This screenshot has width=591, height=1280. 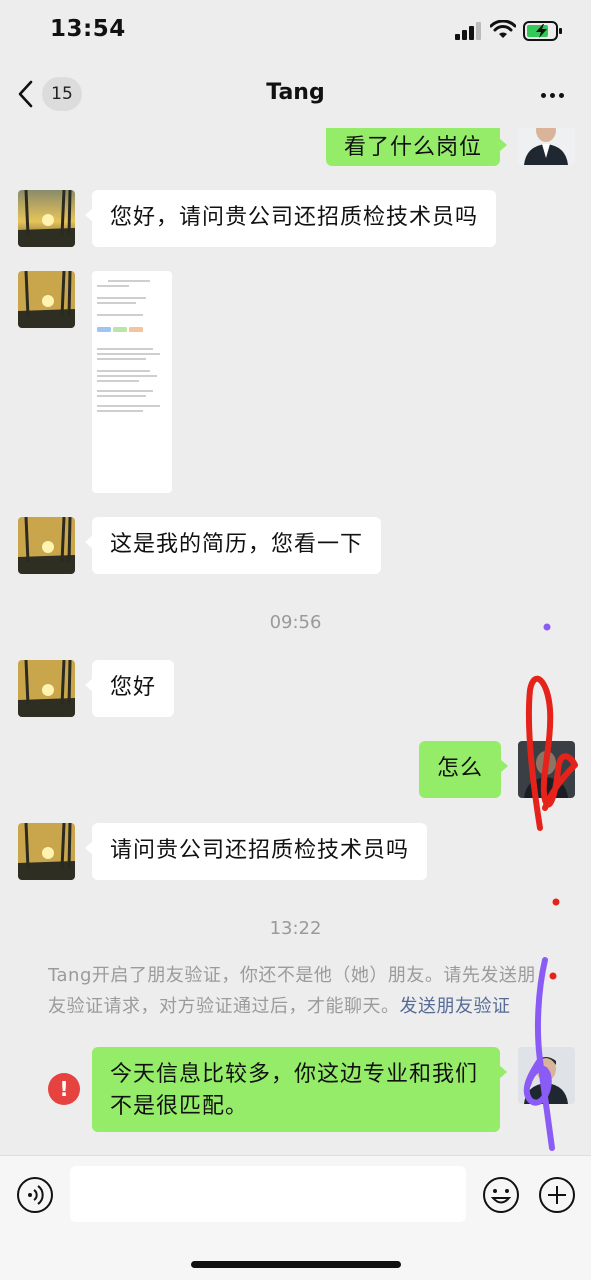 I want to click on back-button: 15, so click(x=56, y=94).